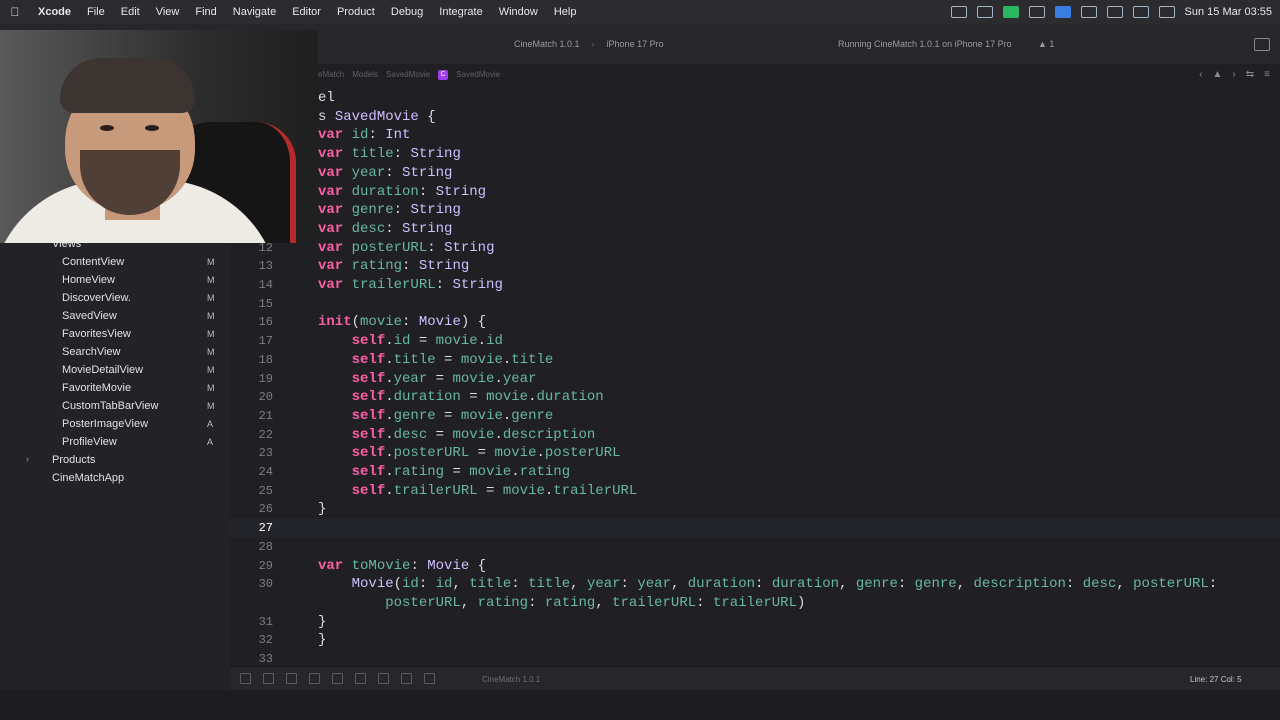 The image size is (1280, 720). I want to click on nav-file-searchview: SearchView M, so click(115, 353).